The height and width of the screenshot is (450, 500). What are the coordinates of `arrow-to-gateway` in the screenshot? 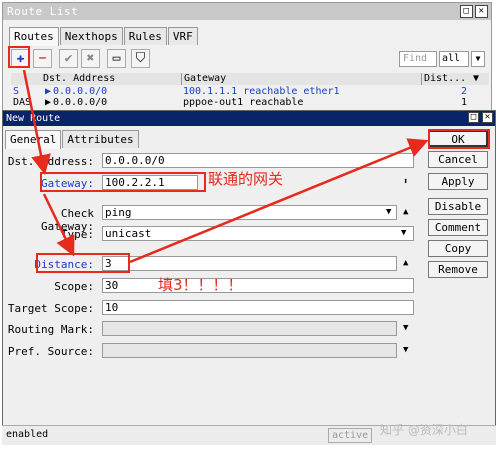 It's located at (36, 122).